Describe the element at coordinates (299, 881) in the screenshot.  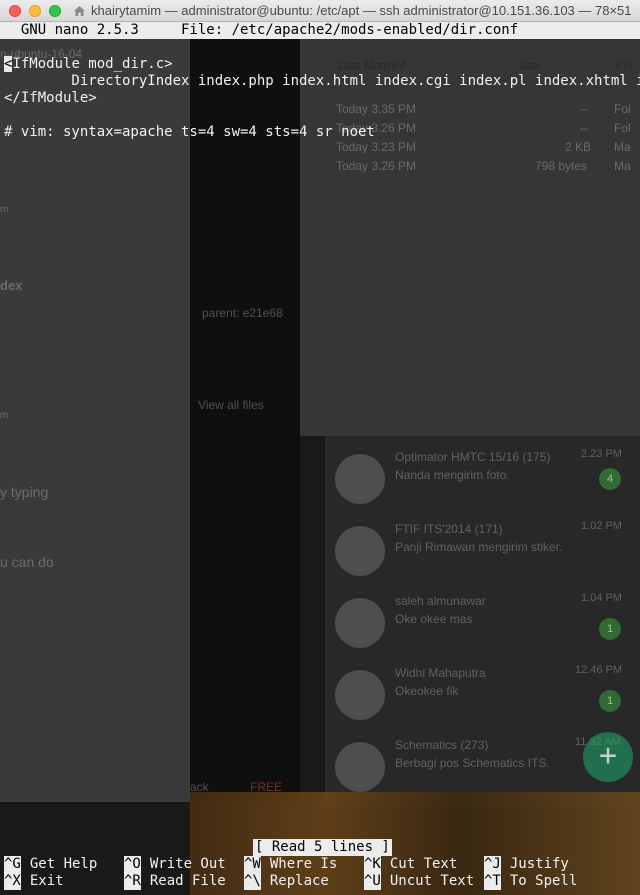
I see `shortcut-label: Replace` at that location.